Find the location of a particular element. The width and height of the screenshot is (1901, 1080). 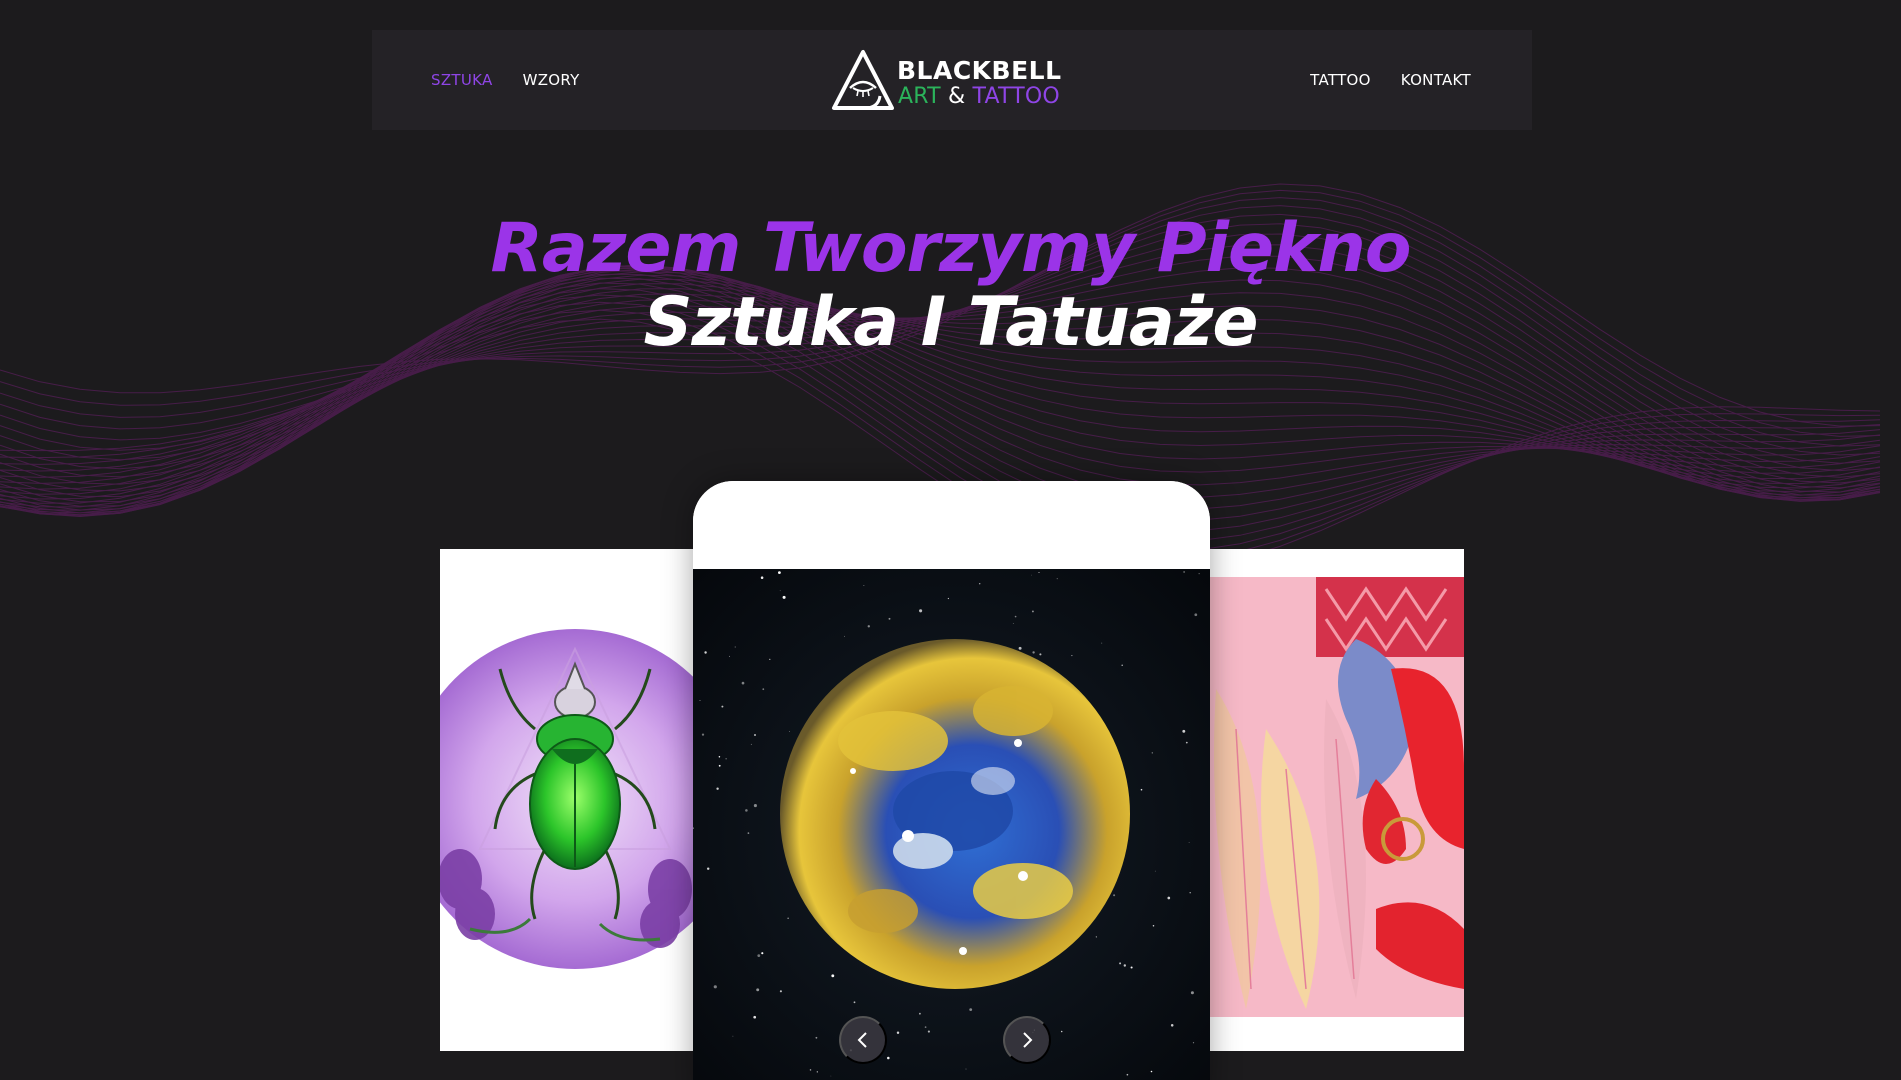

beetle-artwork-image is located at coordinates (568, 800).